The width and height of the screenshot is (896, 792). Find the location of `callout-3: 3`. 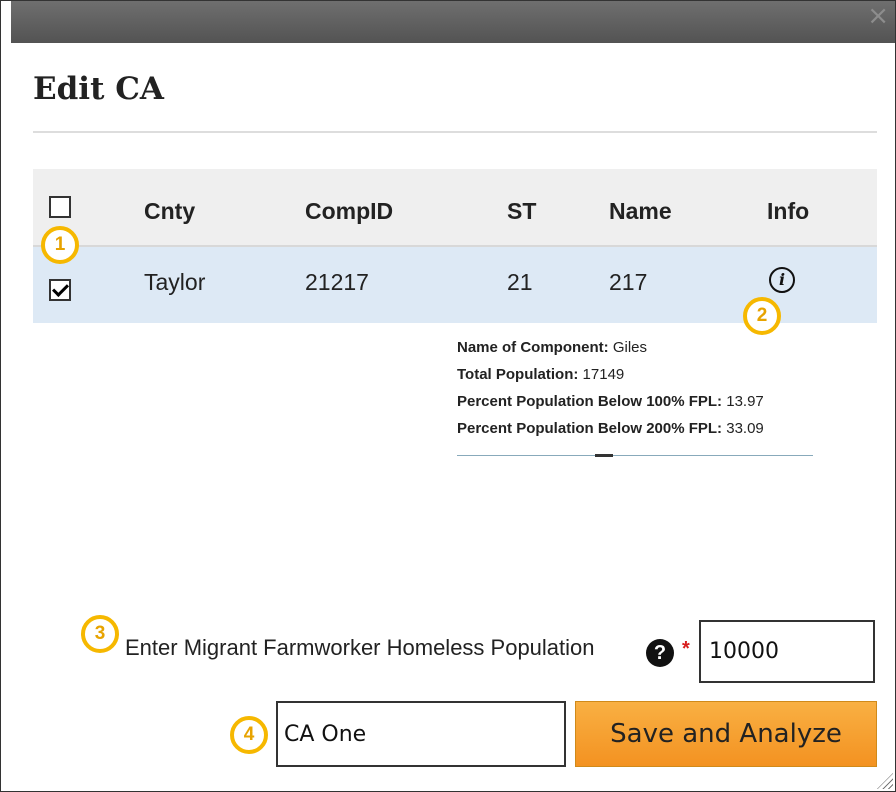

callout-3: 3 is located at coordinates (100, 634).